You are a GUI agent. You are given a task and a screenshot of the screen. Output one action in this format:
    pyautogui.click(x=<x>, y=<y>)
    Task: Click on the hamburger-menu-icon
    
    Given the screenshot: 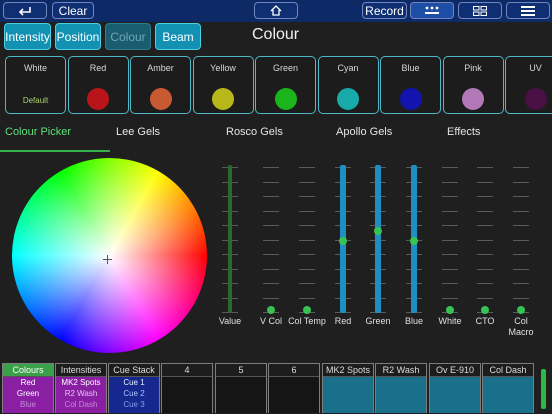 What is the action you would take?
    pyautogui.click(x=528, y=10)
    